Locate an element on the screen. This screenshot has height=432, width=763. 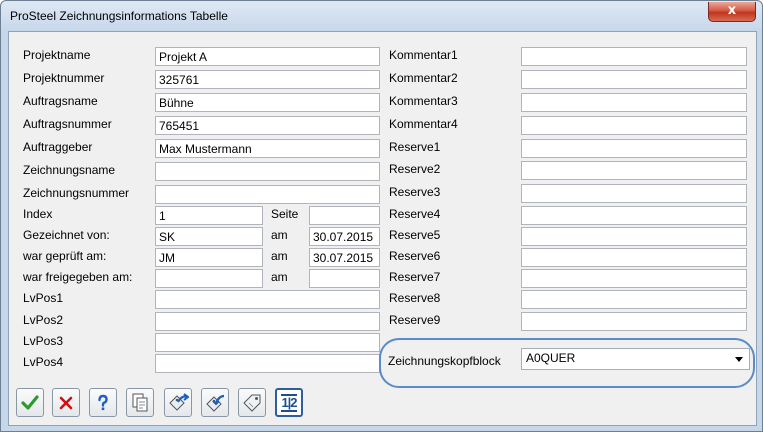
freigegeben-am-label: am is located at coordinates (279, 277).